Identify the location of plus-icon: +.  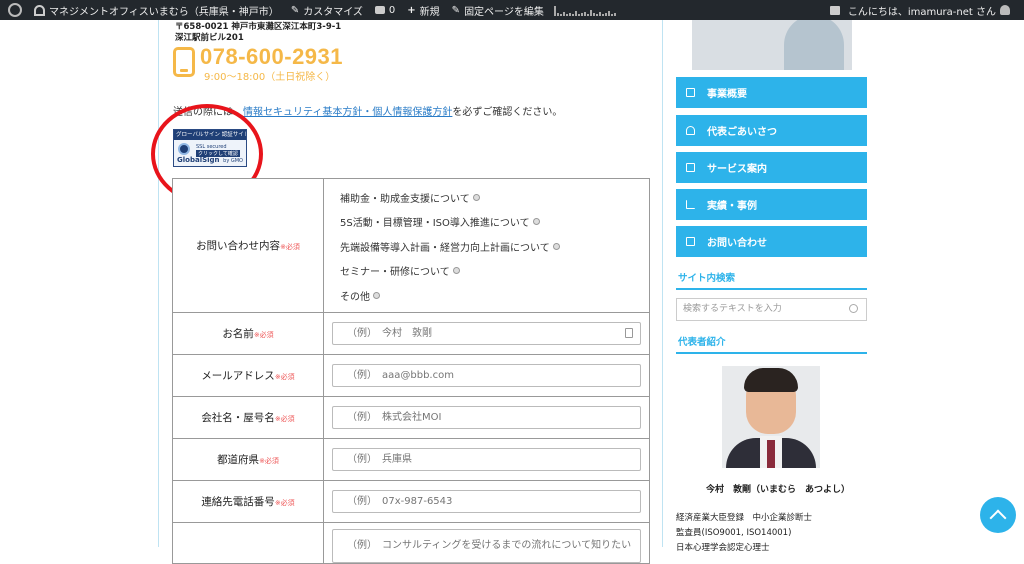
(411, 10).